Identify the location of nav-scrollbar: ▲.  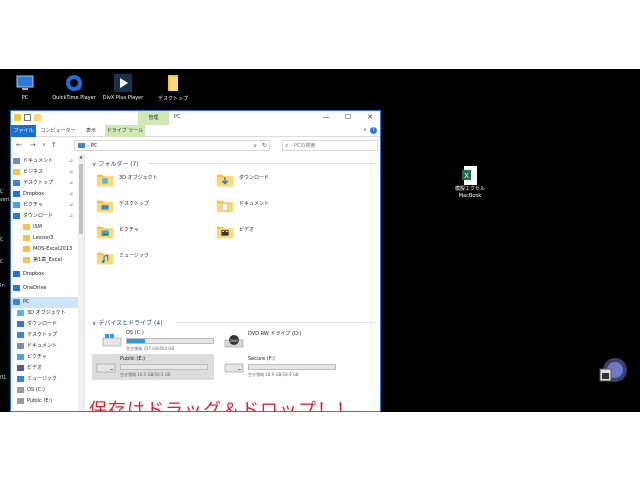
(81, 282).